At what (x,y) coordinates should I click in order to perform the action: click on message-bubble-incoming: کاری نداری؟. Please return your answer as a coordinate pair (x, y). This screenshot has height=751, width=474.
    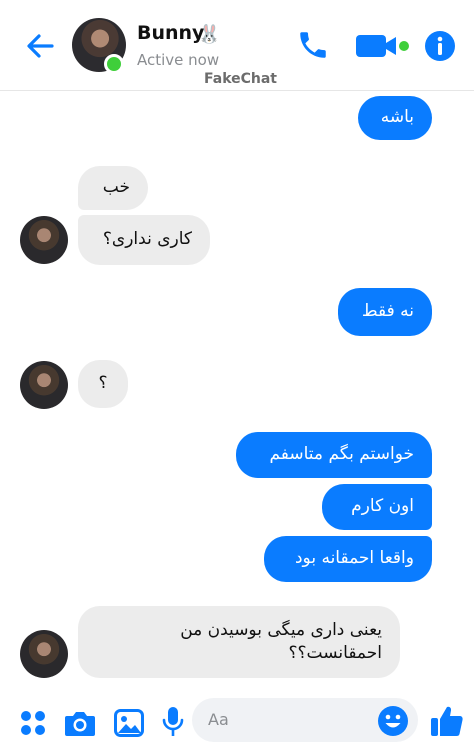
    Looking at the image, I should click on (144, 240).